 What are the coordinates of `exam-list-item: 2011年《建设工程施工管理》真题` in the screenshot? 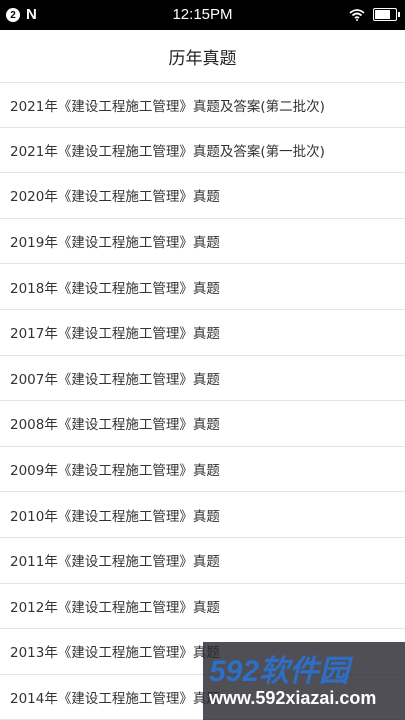 It's located at (202, 561).